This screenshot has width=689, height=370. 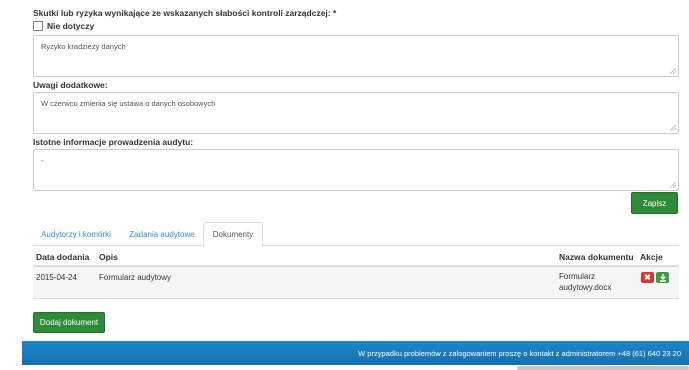 What do you see at coordinates (108, 257) in the screenshot?
I see `header-description: Opis` at bounding box center [108, 257].